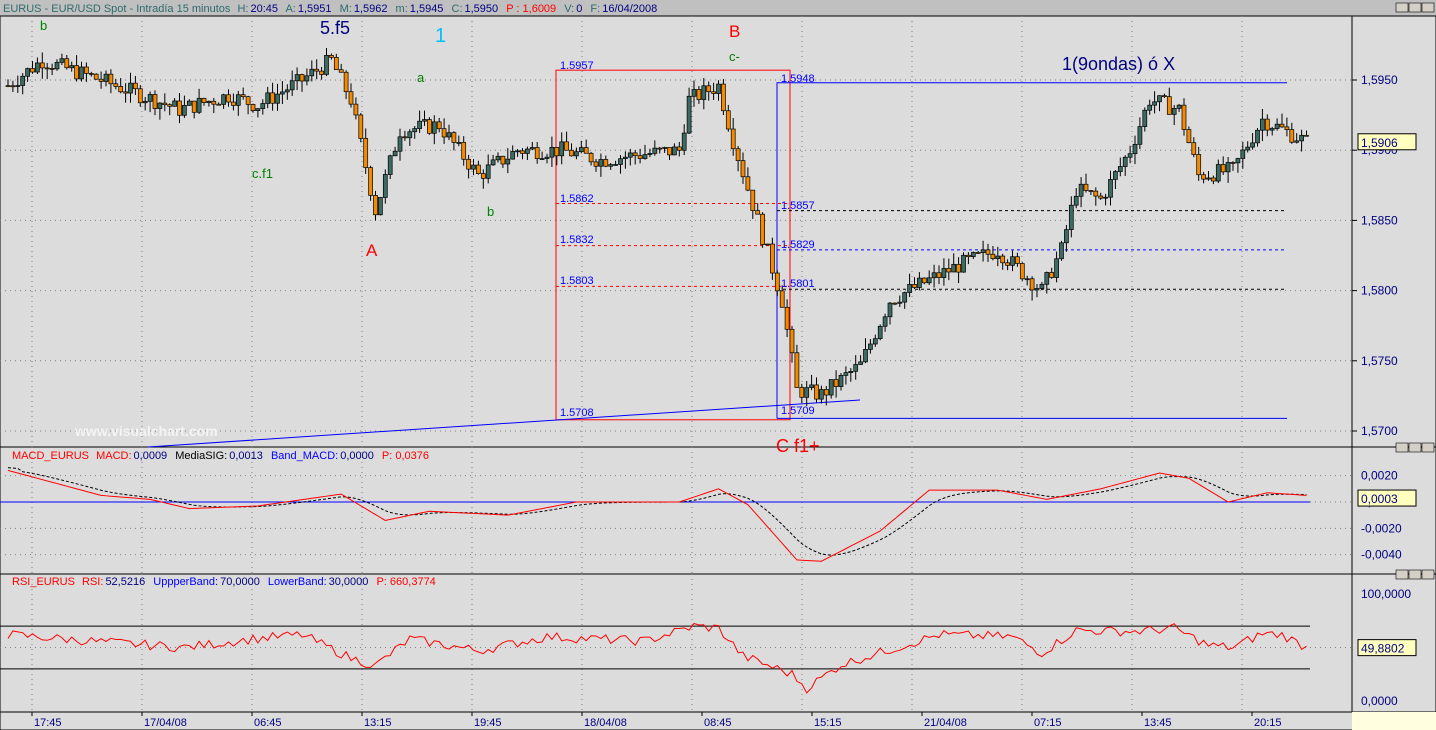  Describe the element at coordinates (488, 723) in the screenshot. I see `time-tick-label: 19:45` at that location.